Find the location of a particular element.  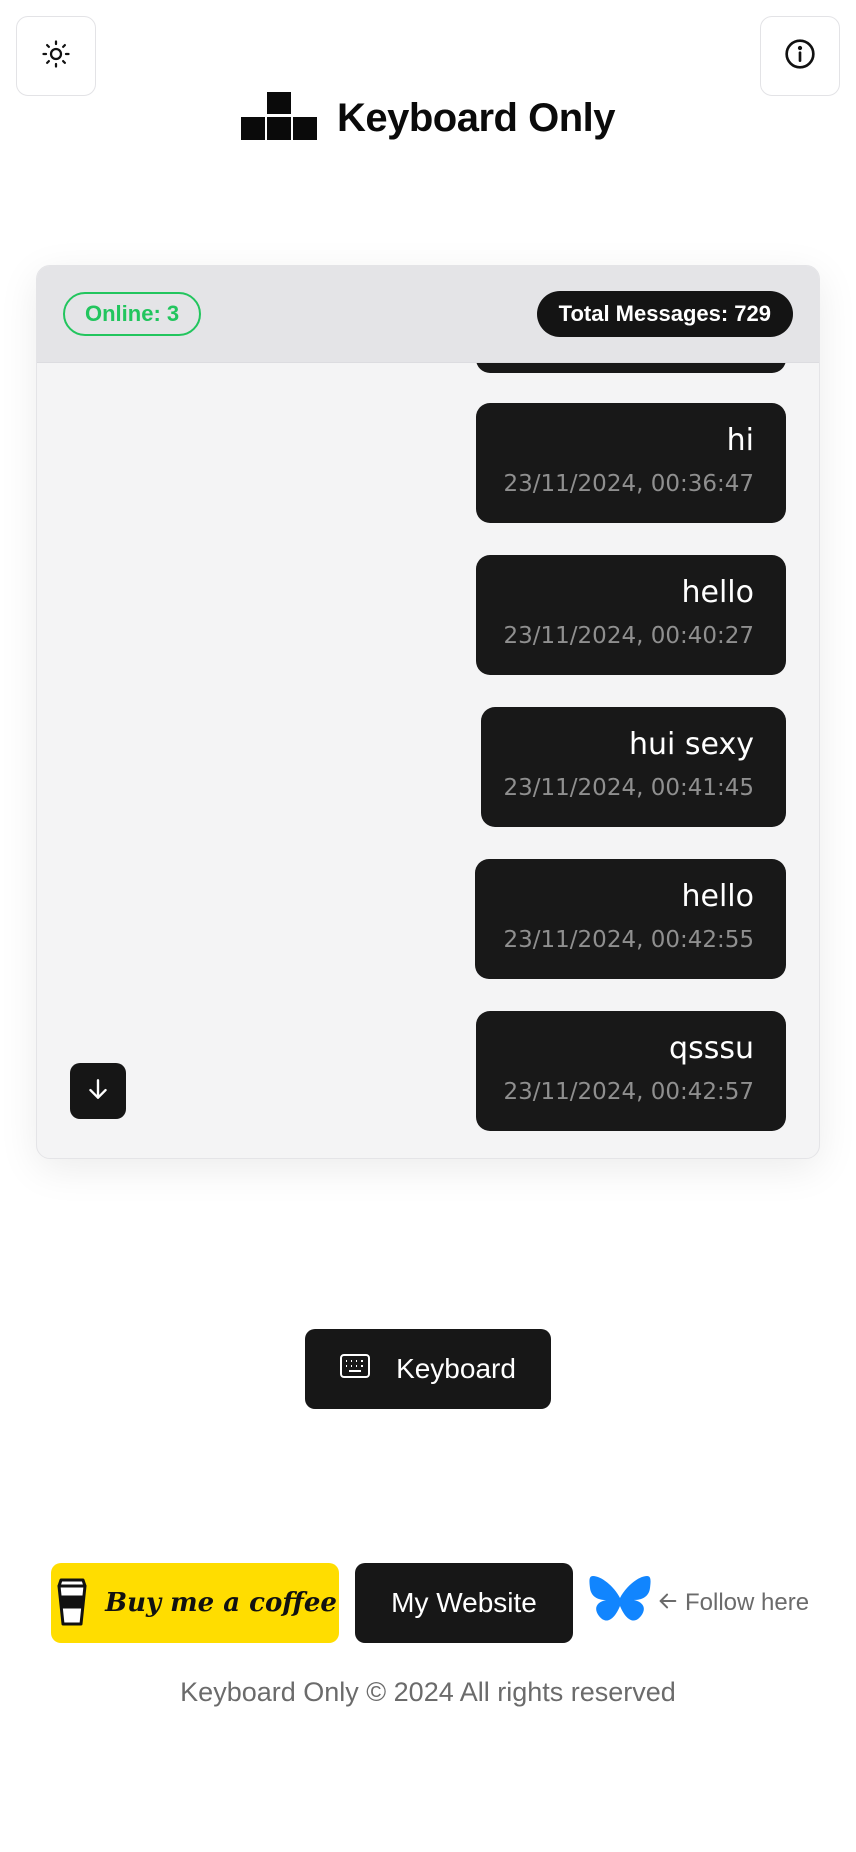

arrow-left-icon is located at coordinates (668, 1603).